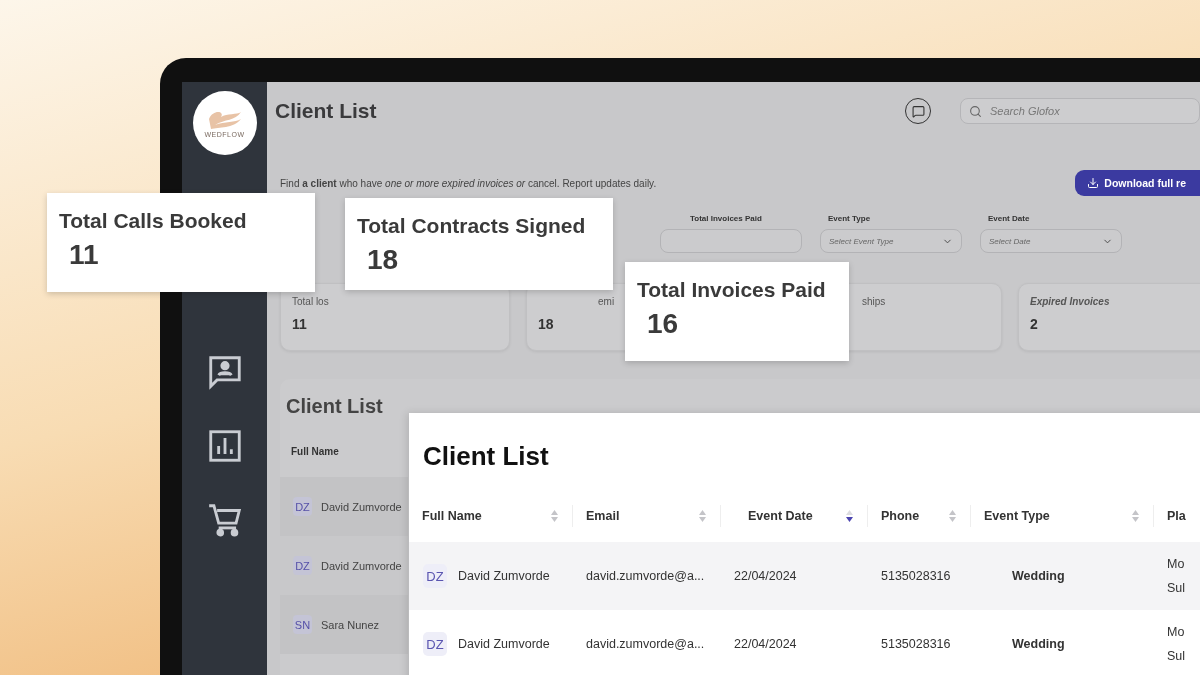  Describe the element at coordinates (1065, 111) in the screenshot. I see `search-input: Search Glofox` at that location.